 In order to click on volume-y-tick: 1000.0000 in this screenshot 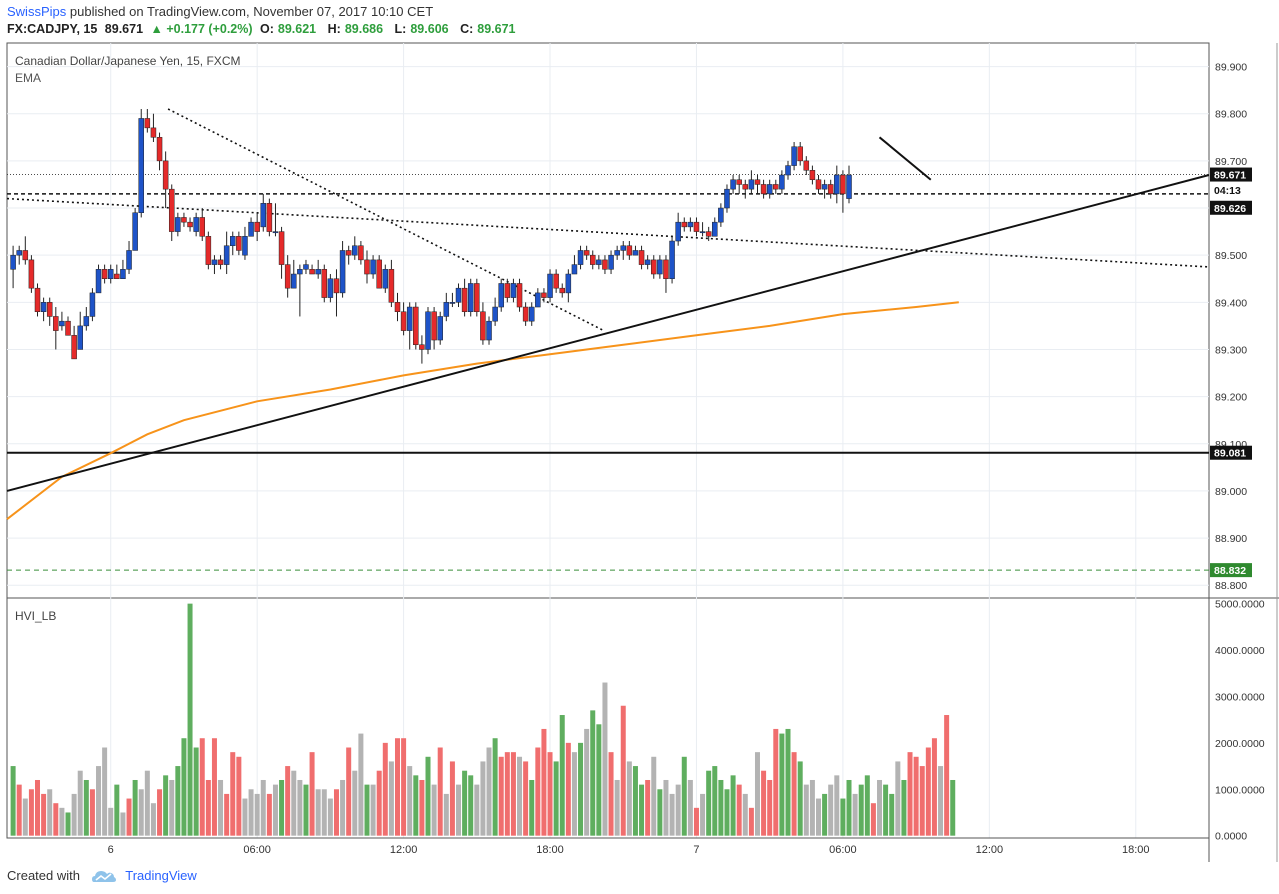, I will do `click(1240, 790)`.